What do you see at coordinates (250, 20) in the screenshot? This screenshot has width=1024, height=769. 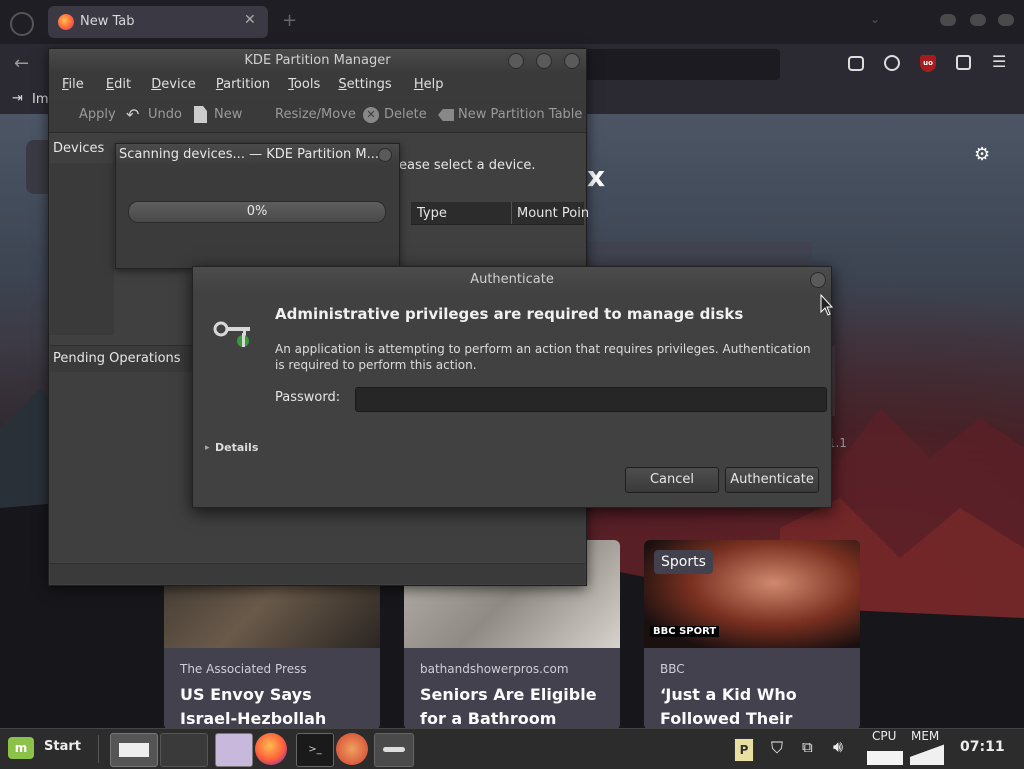 I see `close-tab-icon: ✕` at bounding box center [250, 20].